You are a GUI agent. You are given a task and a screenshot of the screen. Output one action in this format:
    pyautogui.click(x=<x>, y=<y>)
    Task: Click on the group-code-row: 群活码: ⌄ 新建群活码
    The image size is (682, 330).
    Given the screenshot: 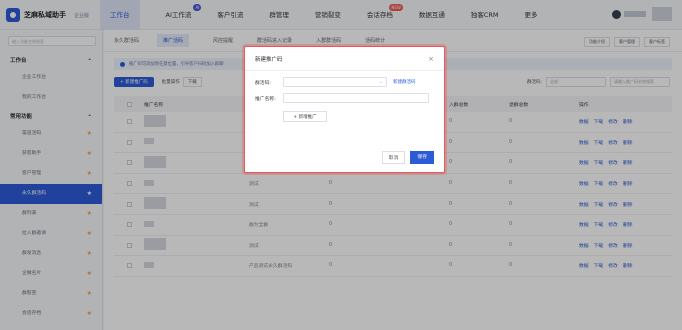 What is the action you would take?
    pyautogui.click(x=344, y=82)
    